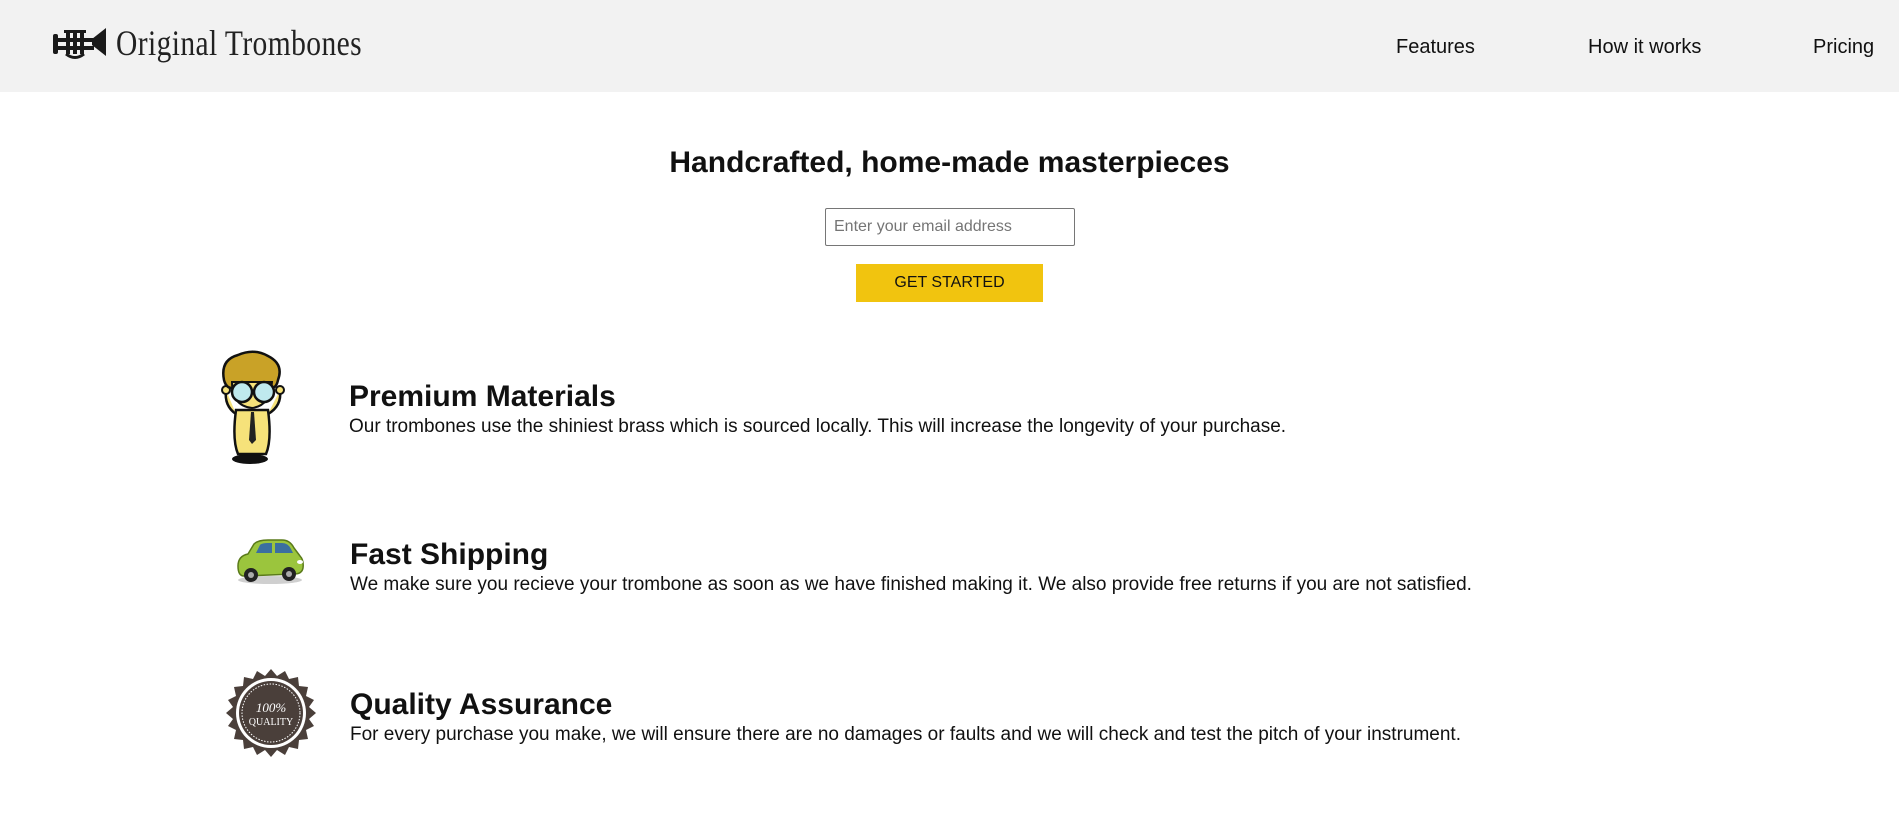 This screenshot has width=1899, height=838. What do you see at coordinates (270, 561) in the screenshot?
I see `car-icon` at bounding box center [270, 561].